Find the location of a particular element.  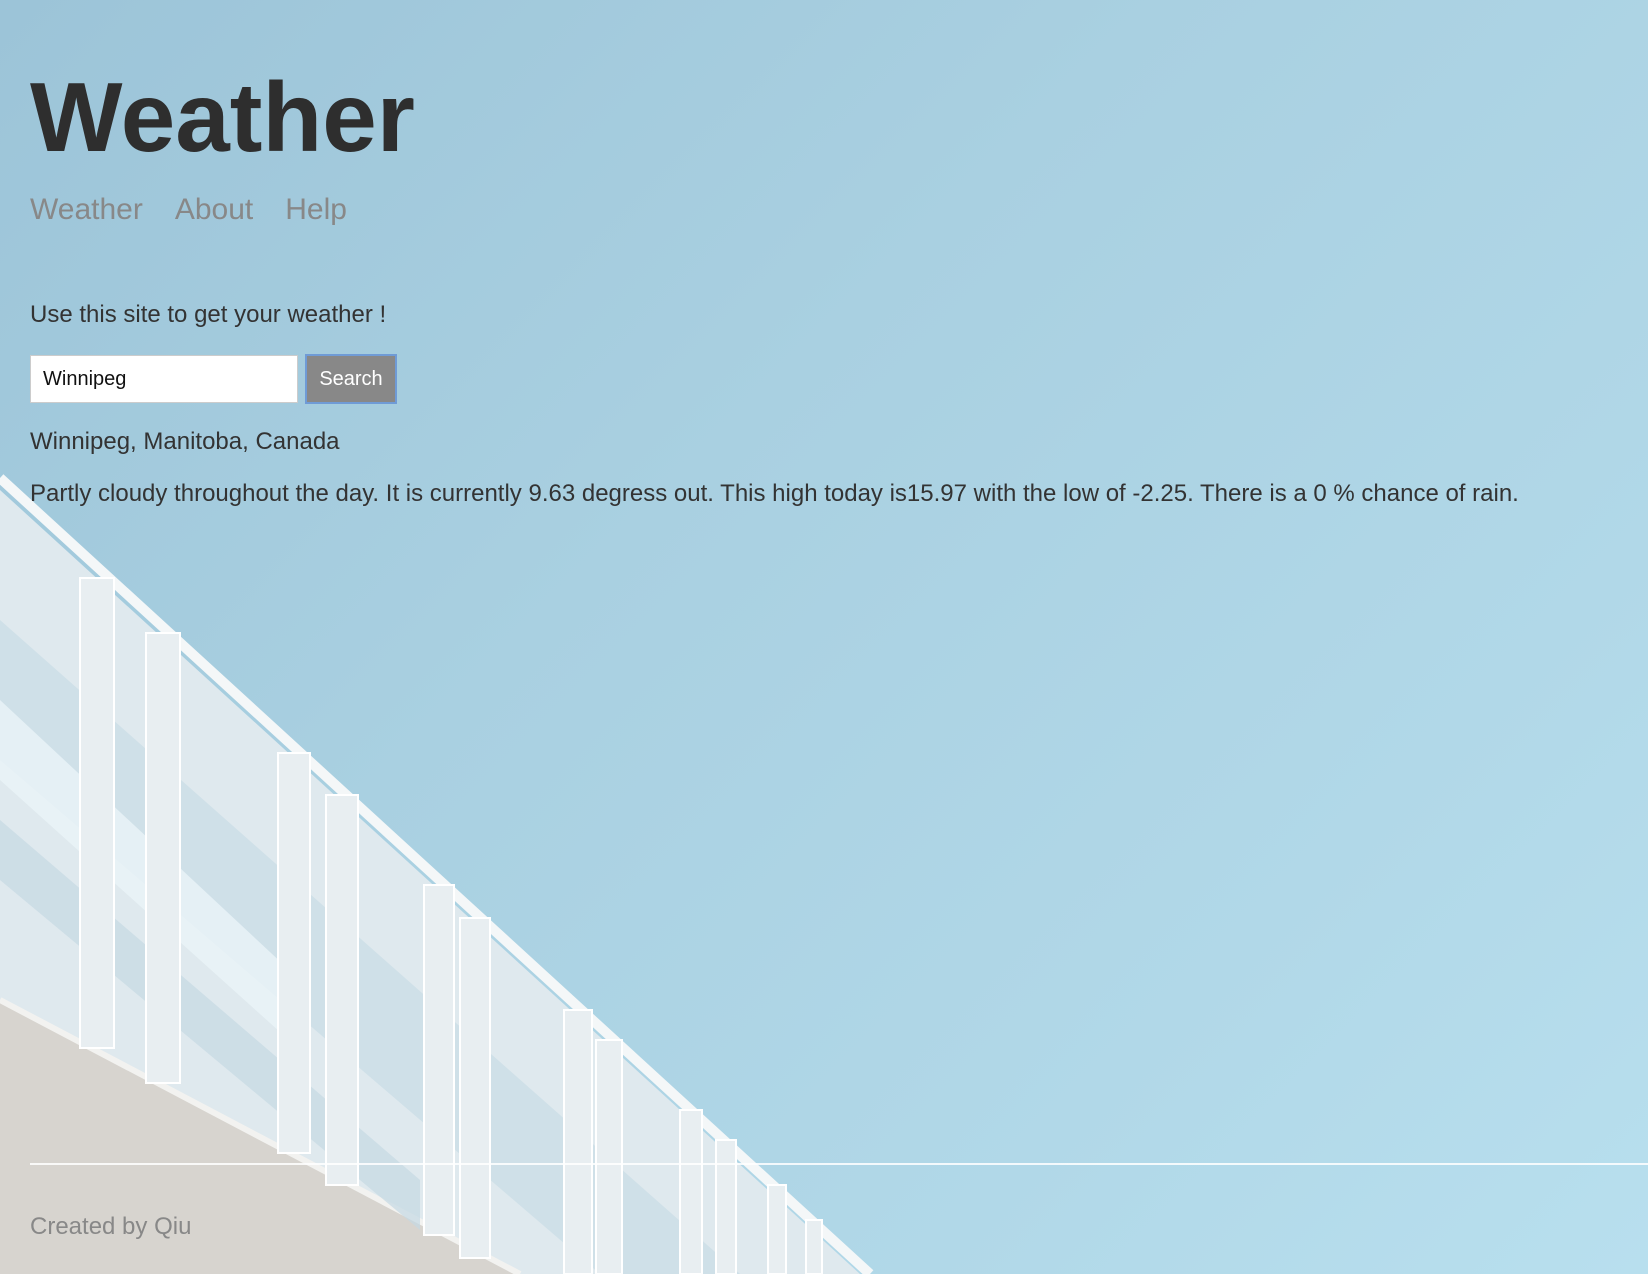

page-title: Weather is located at coordinates (222, 117).